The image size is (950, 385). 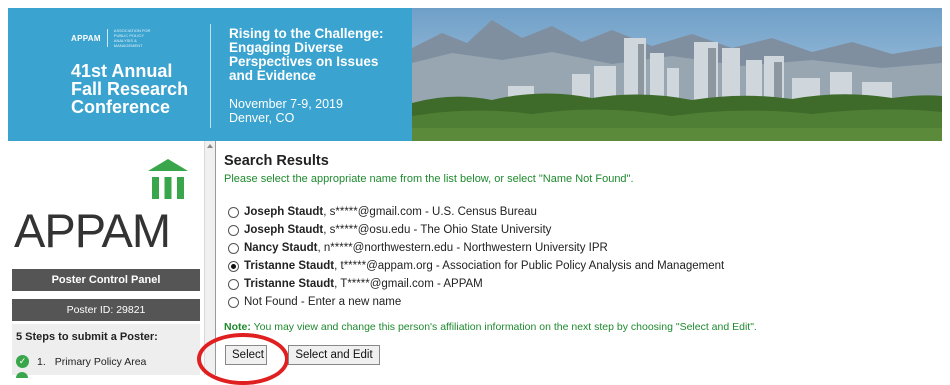 What do you see at coordinates (86, 38) in the screenshot?
I see `banner-logo-mark: APPAM` at bounding box center [86, 38].